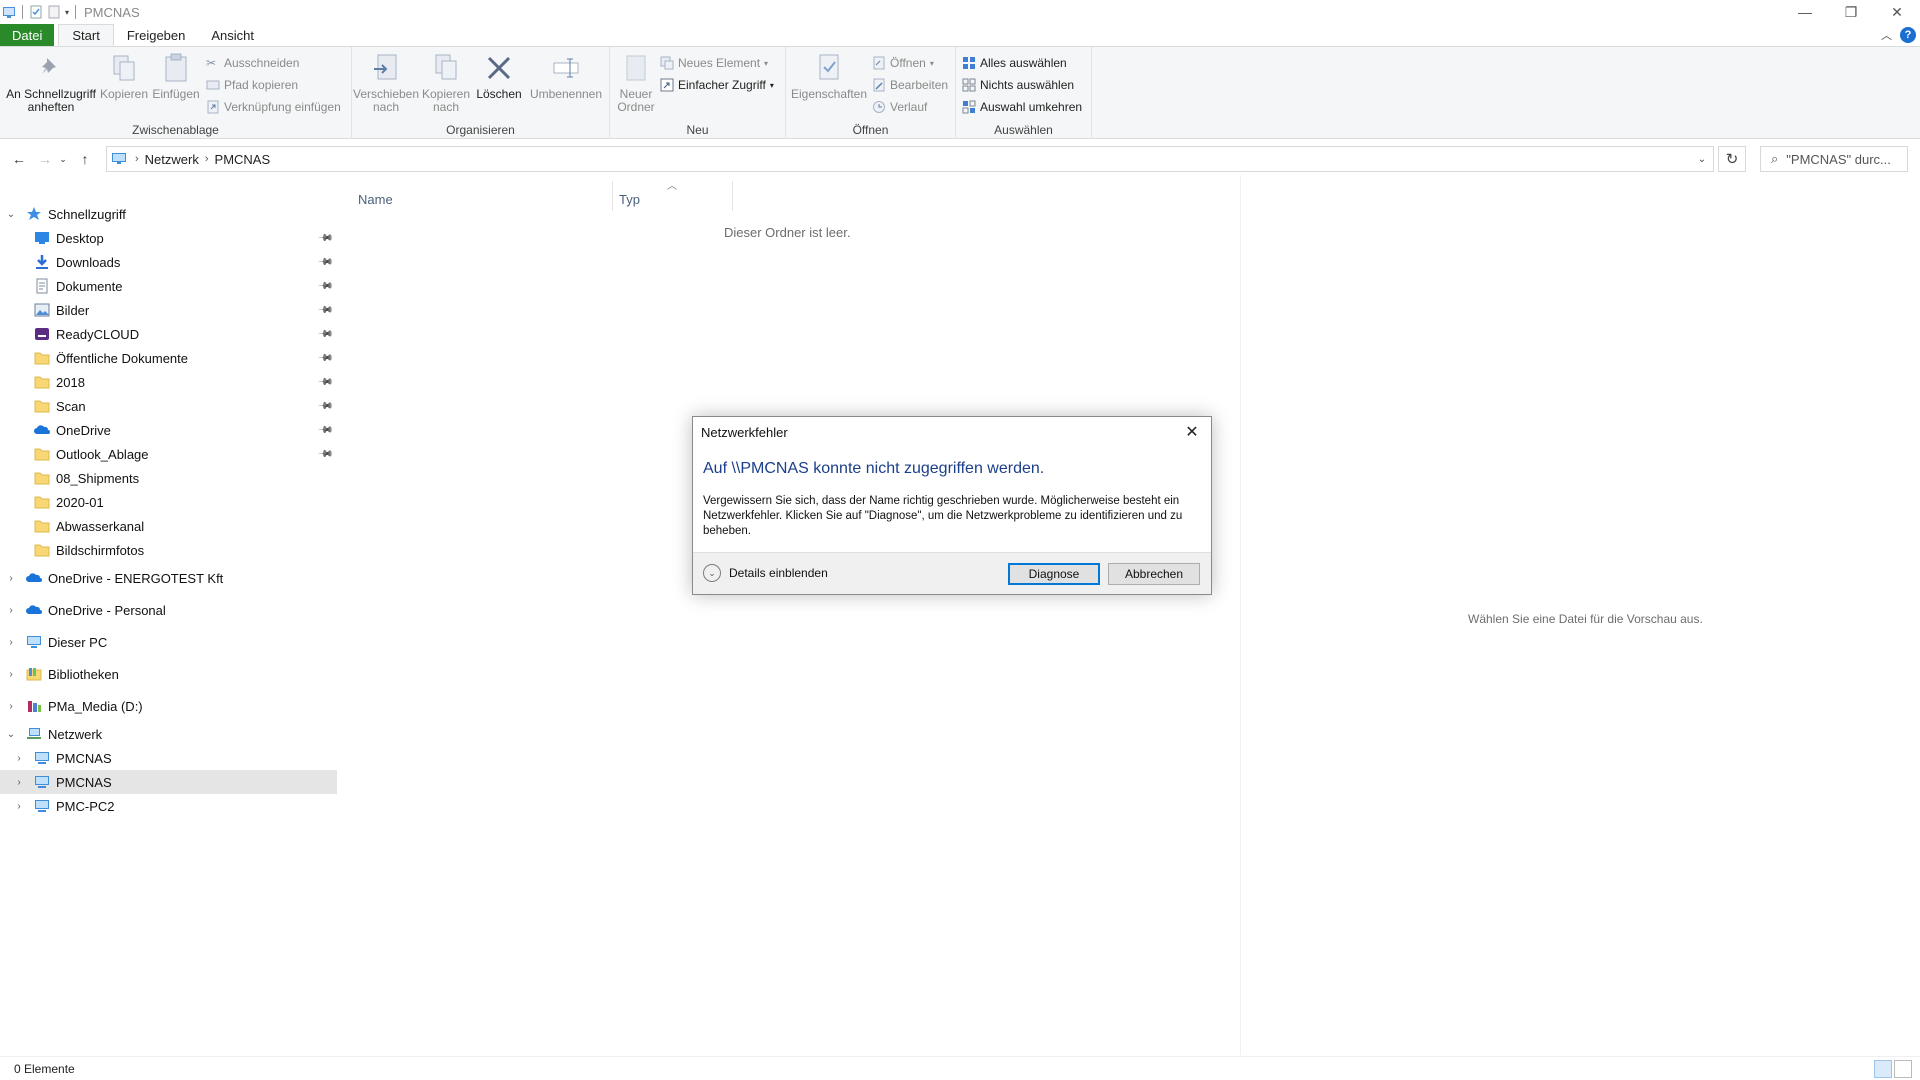 The height and width of the screenshot is (1080, 1920). I want to click on collapse-ribbon-icon: ︿, so click(1886, 35).